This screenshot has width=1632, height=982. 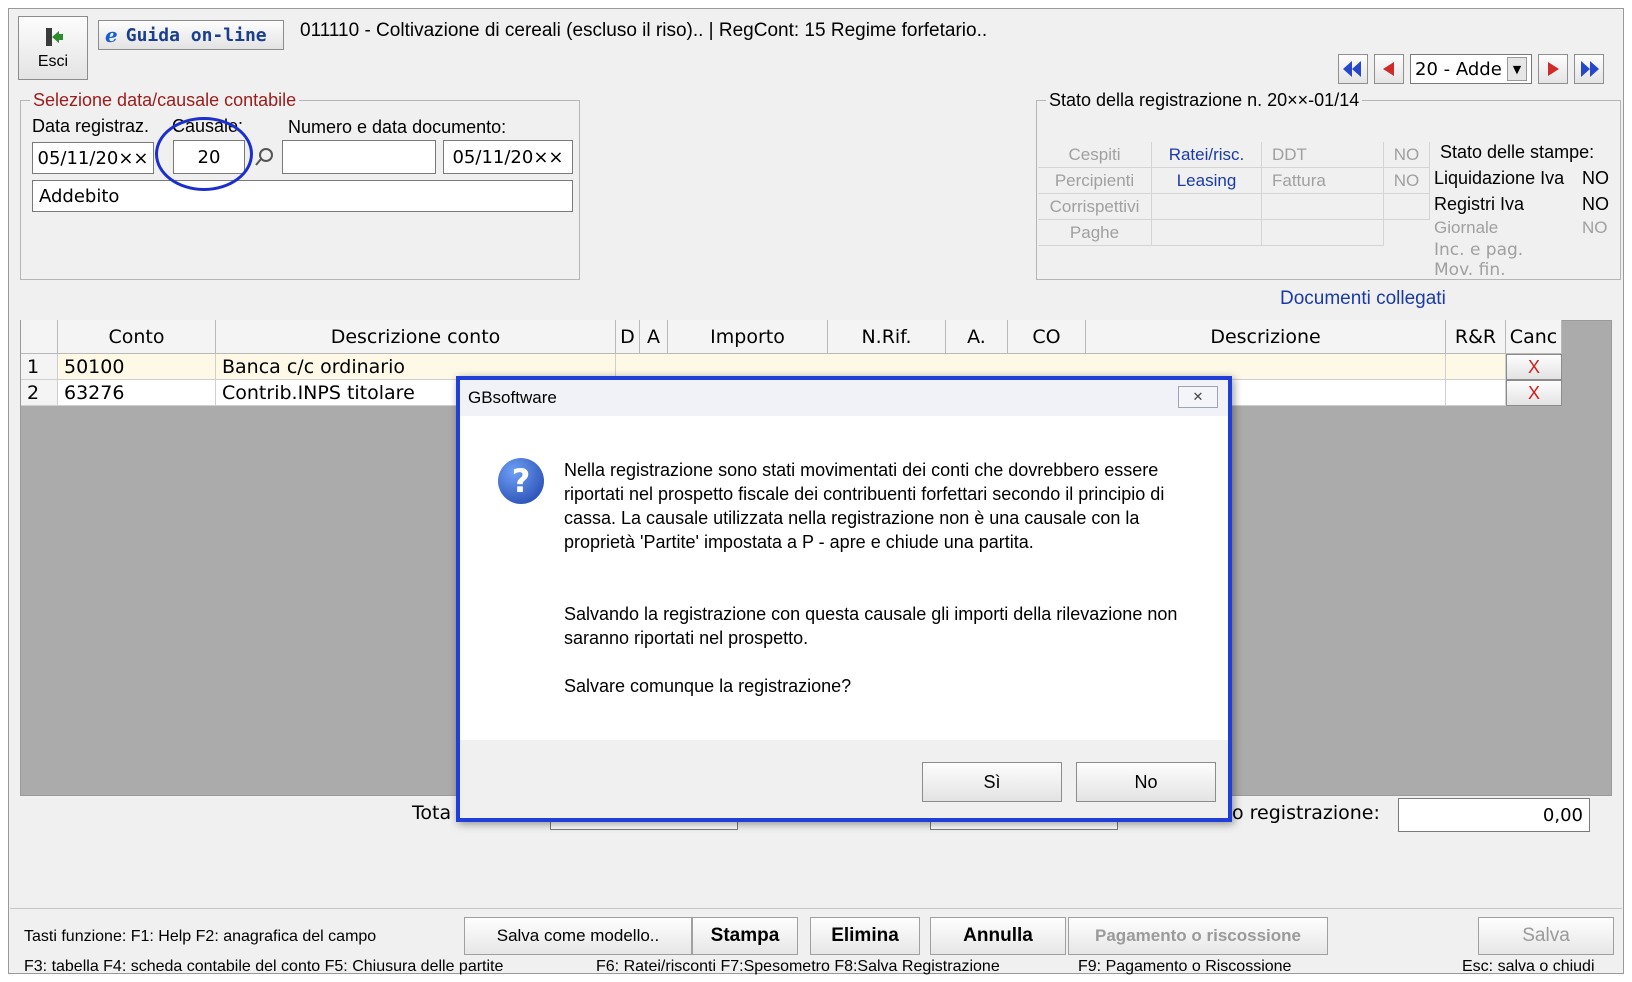 I want to click on stampe-label-giornale: Giornale, so click(x=1466, y=227).